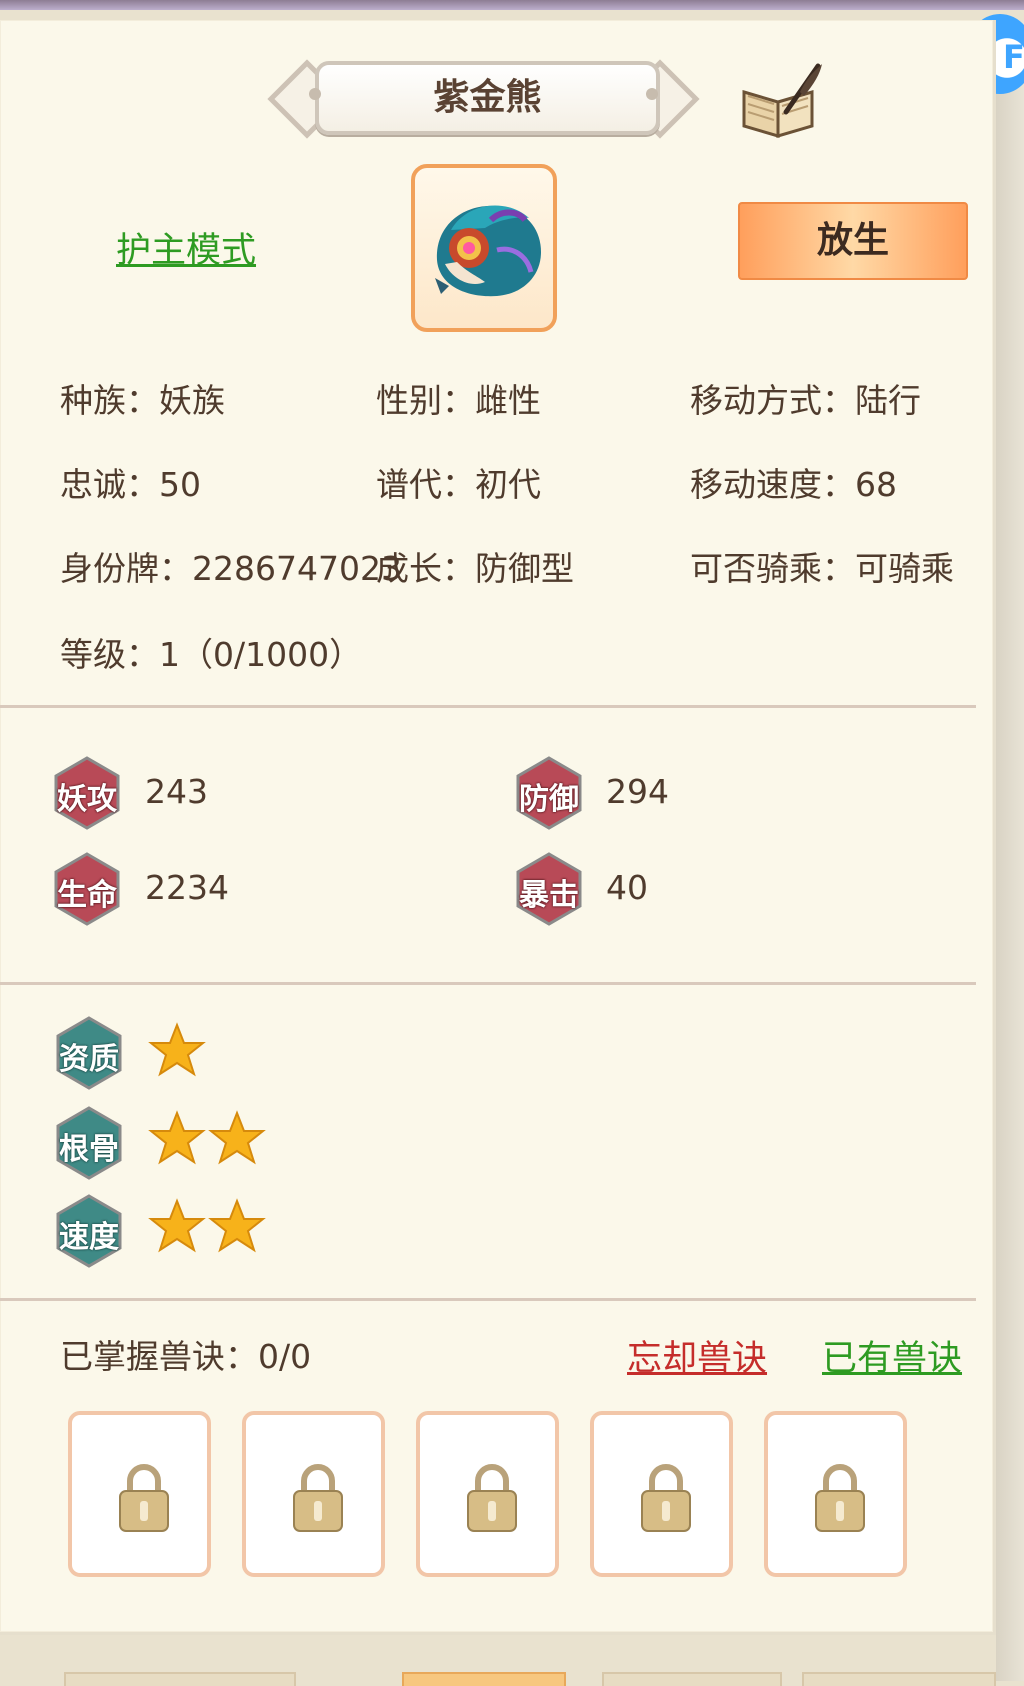 Image resolution: width=1024 pixels, height=1686 pixels. I want to click on stat-label-attack: 妖攻, so click(87, 799).